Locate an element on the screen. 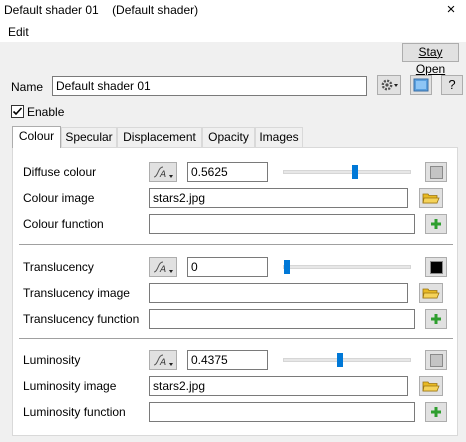 The image size is (466, 442). menu-bar: Edit is located at coordinates (233, 32).